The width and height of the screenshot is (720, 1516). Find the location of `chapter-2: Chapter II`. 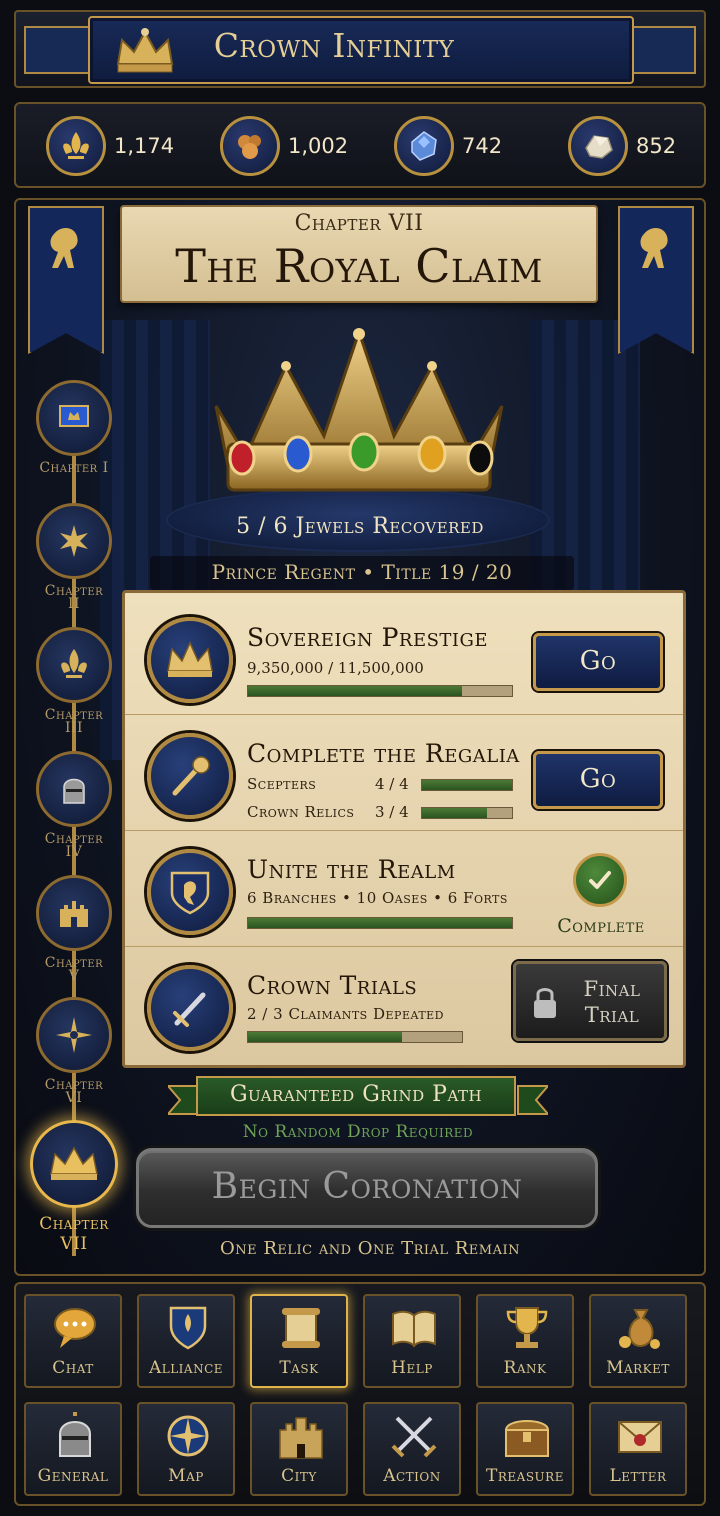

chapter-2: Chapter II is located at coordinates (74, 557).